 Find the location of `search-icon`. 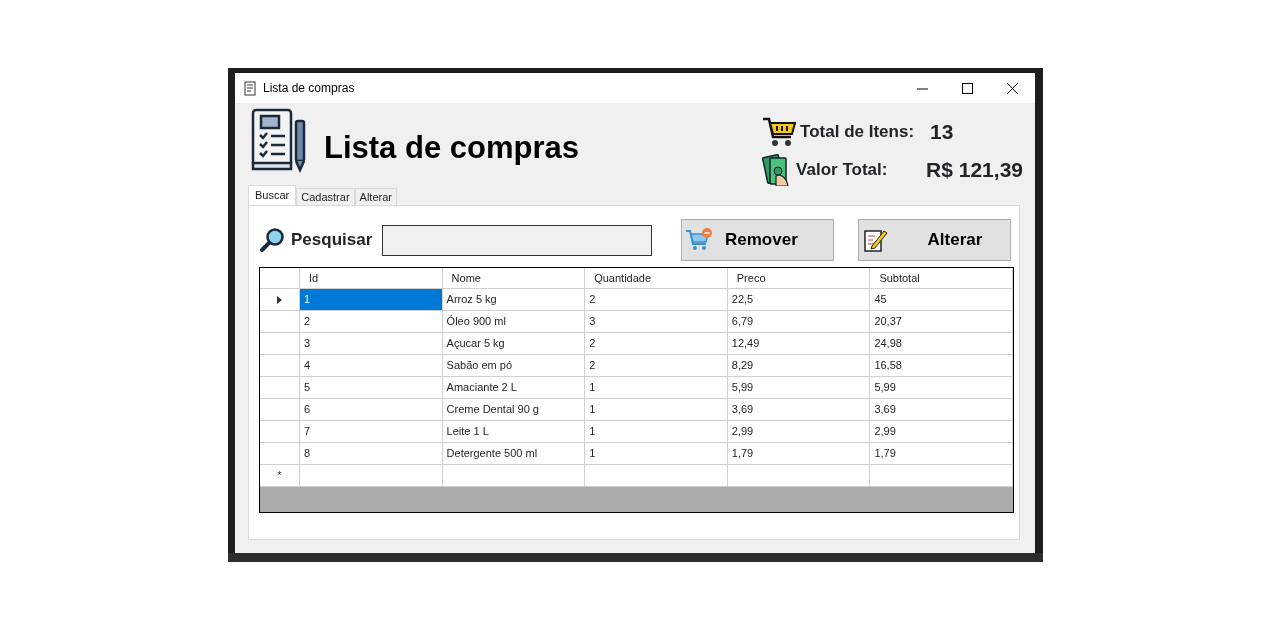

search-icon is located at coordinates (272, 240).